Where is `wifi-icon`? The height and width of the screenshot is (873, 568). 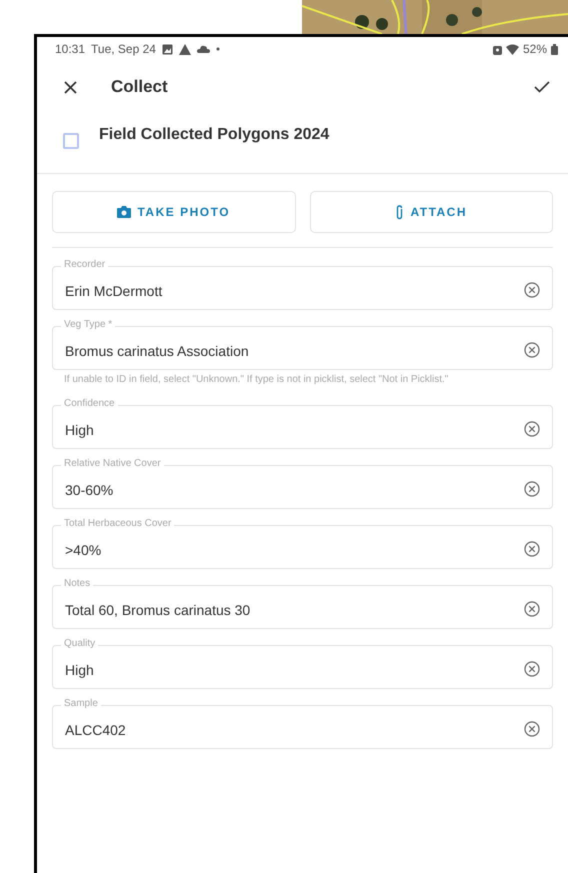
wifi-icon is located at coordinates (512, 49).